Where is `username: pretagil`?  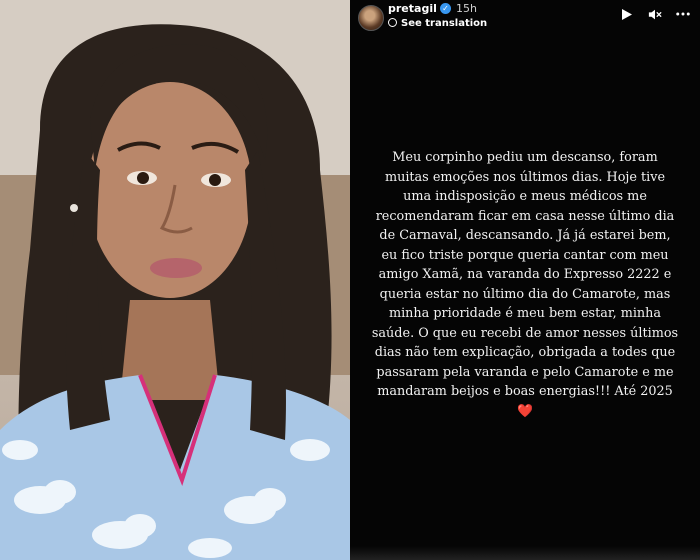
username: pretagil is located at coordinates (412, 8).